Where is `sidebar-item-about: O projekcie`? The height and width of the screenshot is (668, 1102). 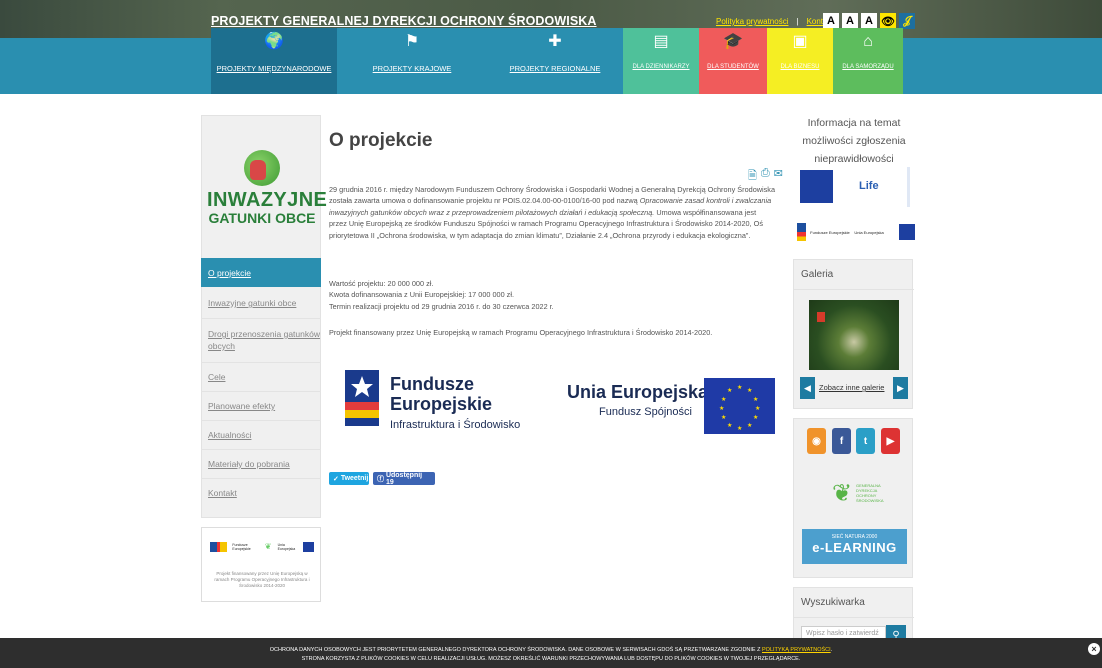
sidebar-item-about: O projekcie is located at coordinates (261, 272).